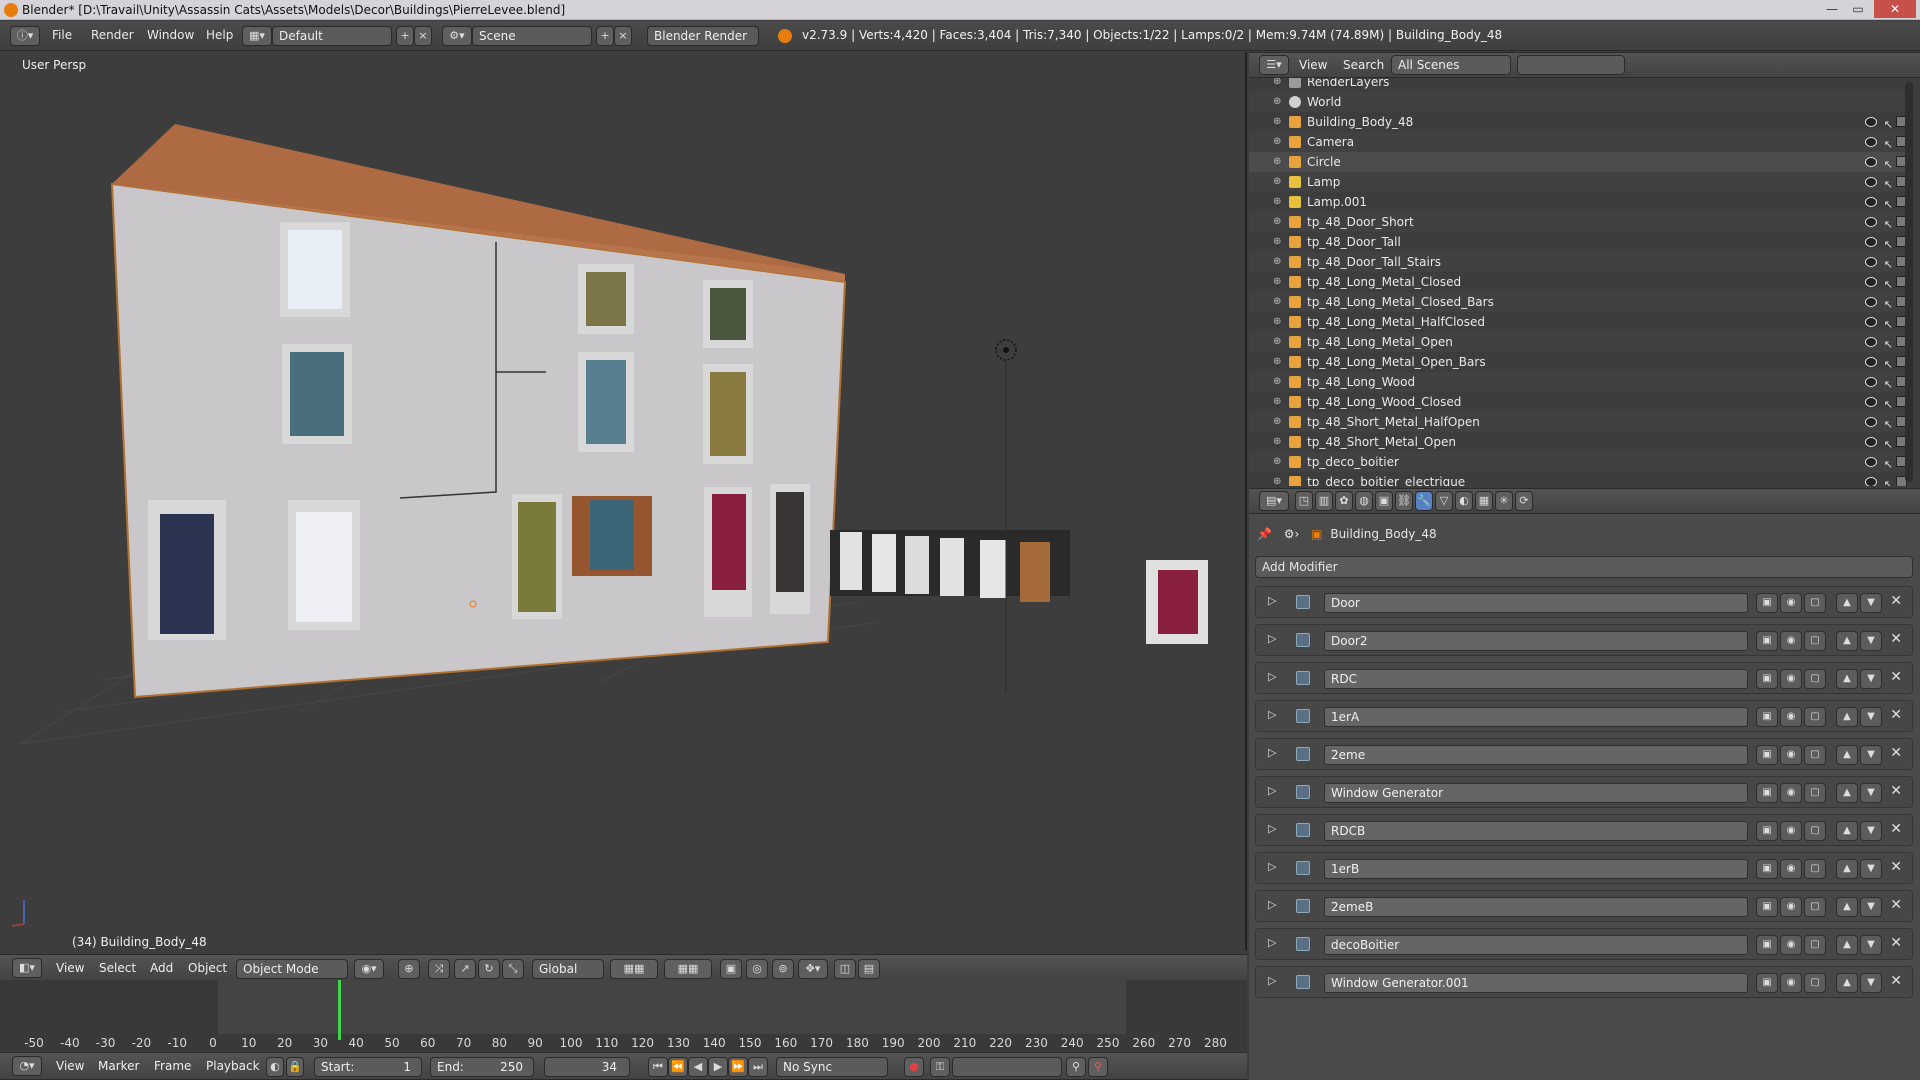 The height and width of the screenshot is (1080, 1920). What do you see at coordinates (813, 969) in the screenshot?
I see `snap-element-icon: ✥▾` at bounding box center [813, 969].